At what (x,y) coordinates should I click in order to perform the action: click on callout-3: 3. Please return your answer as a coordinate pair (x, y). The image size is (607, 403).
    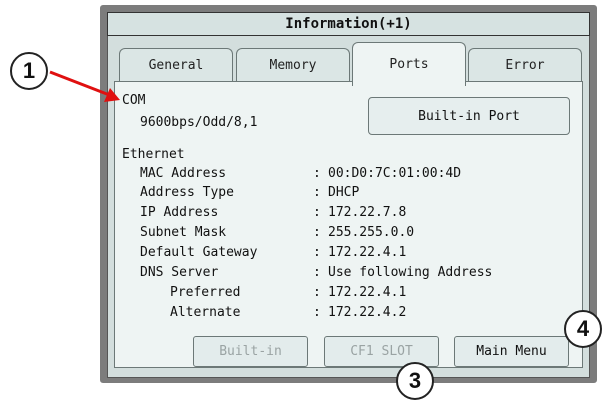
    Looking at the image, I should click on (415, 381).